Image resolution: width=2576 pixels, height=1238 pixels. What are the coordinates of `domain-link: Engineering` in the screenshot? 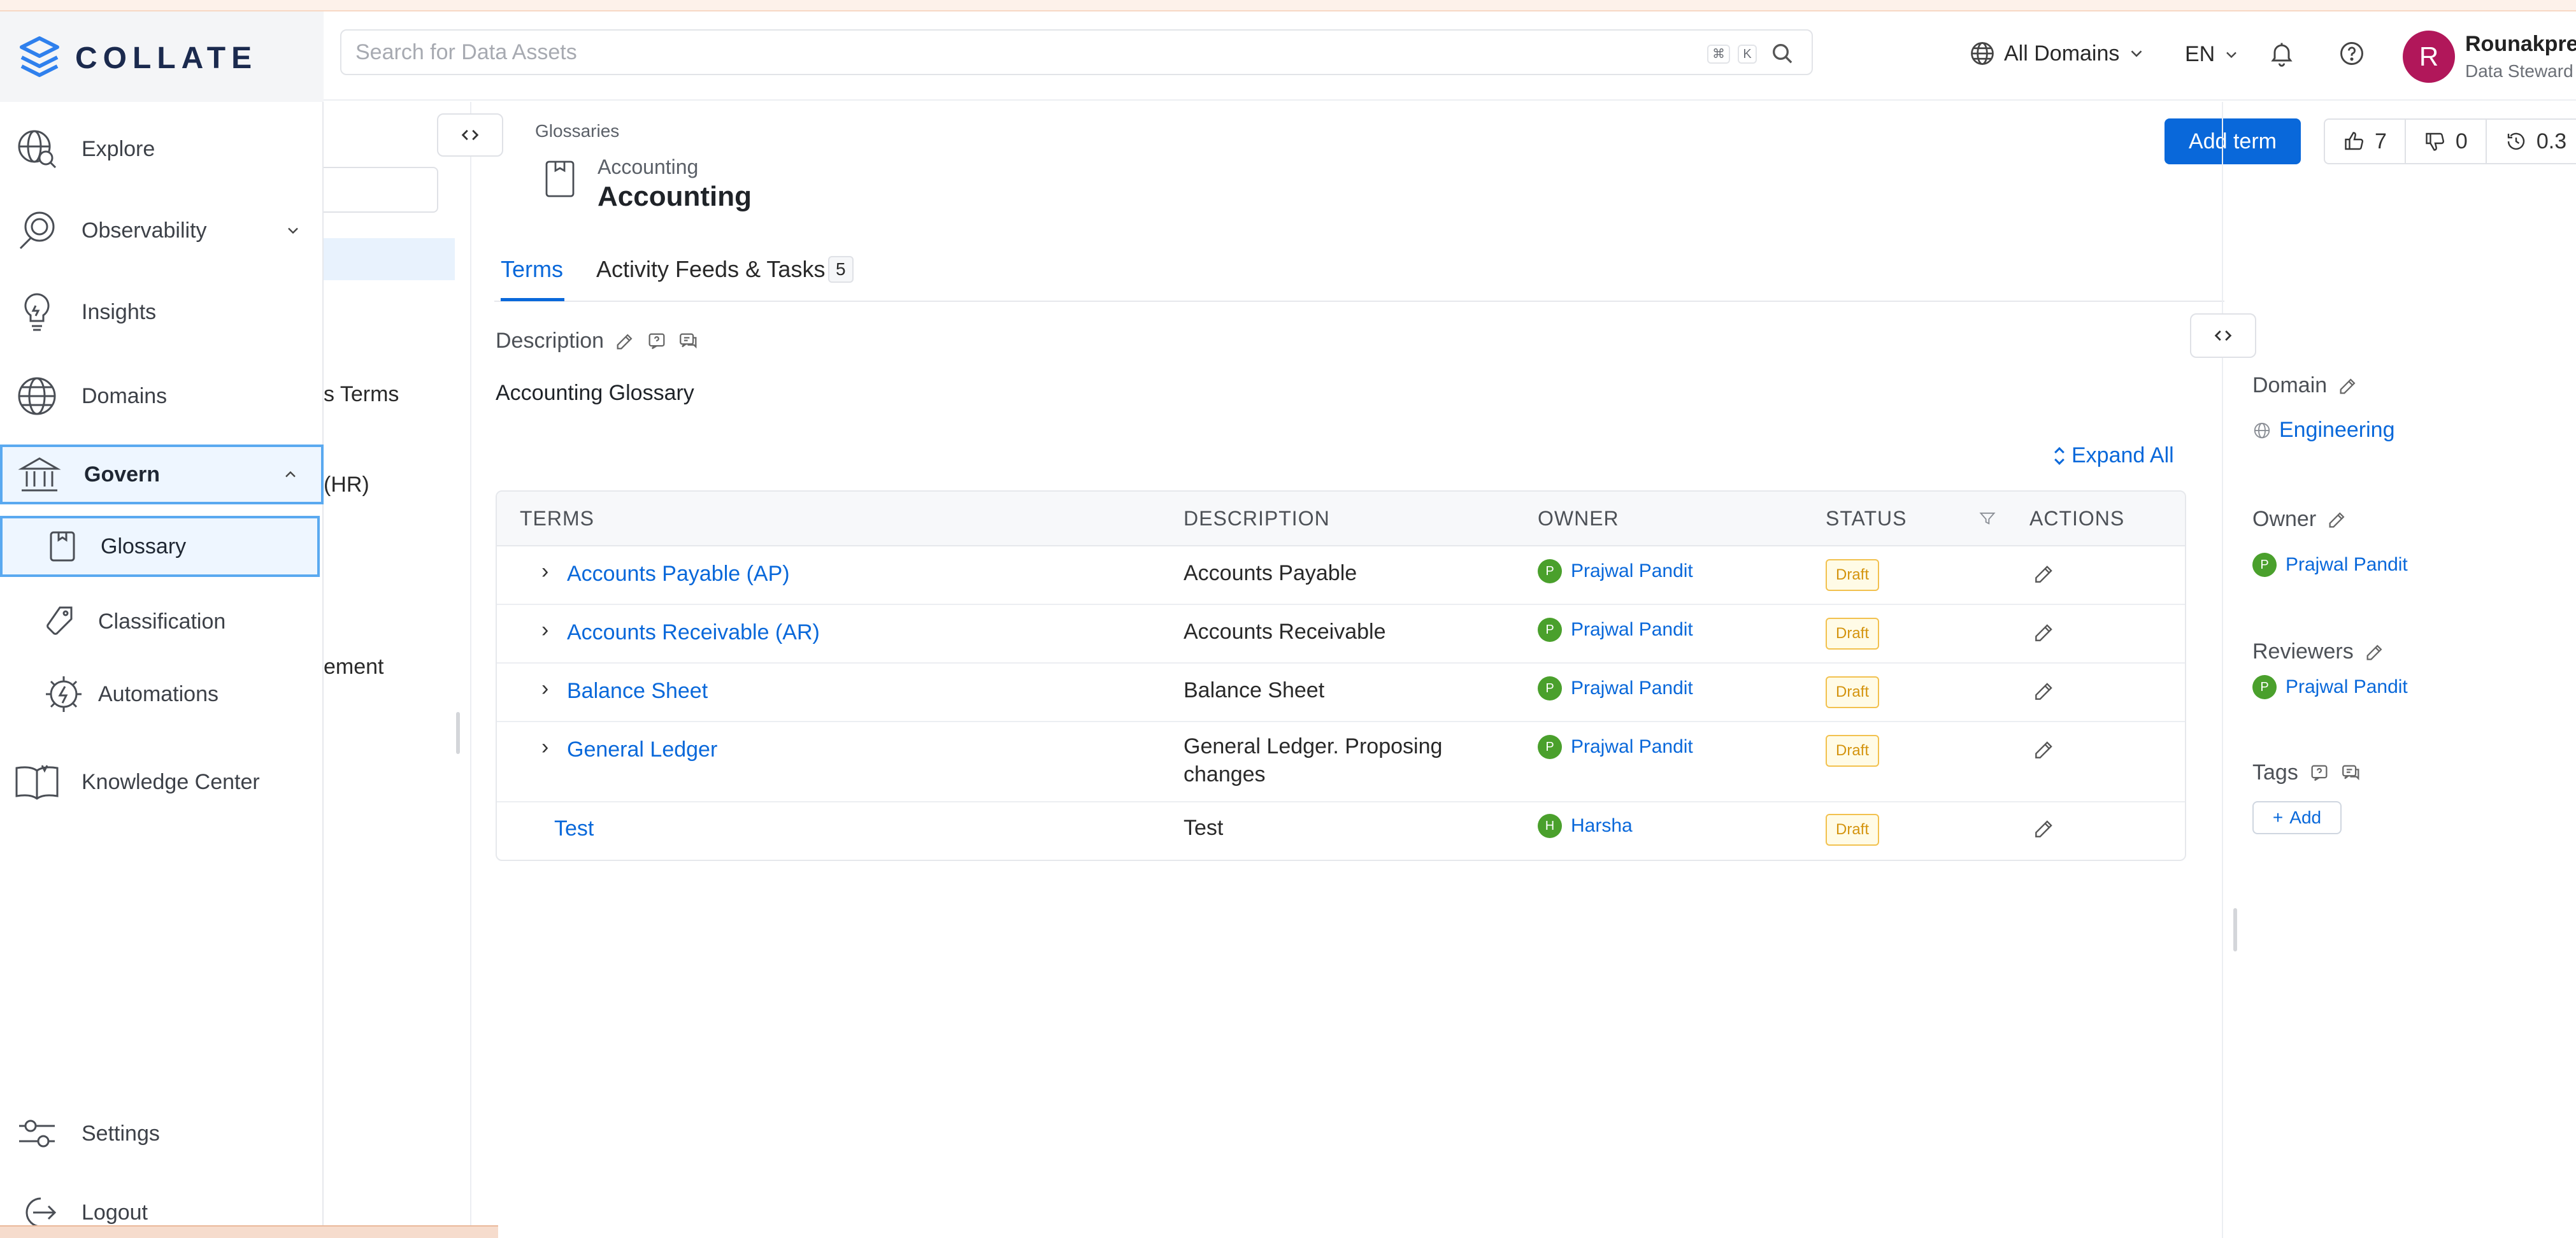 It's located at (2323, 430).